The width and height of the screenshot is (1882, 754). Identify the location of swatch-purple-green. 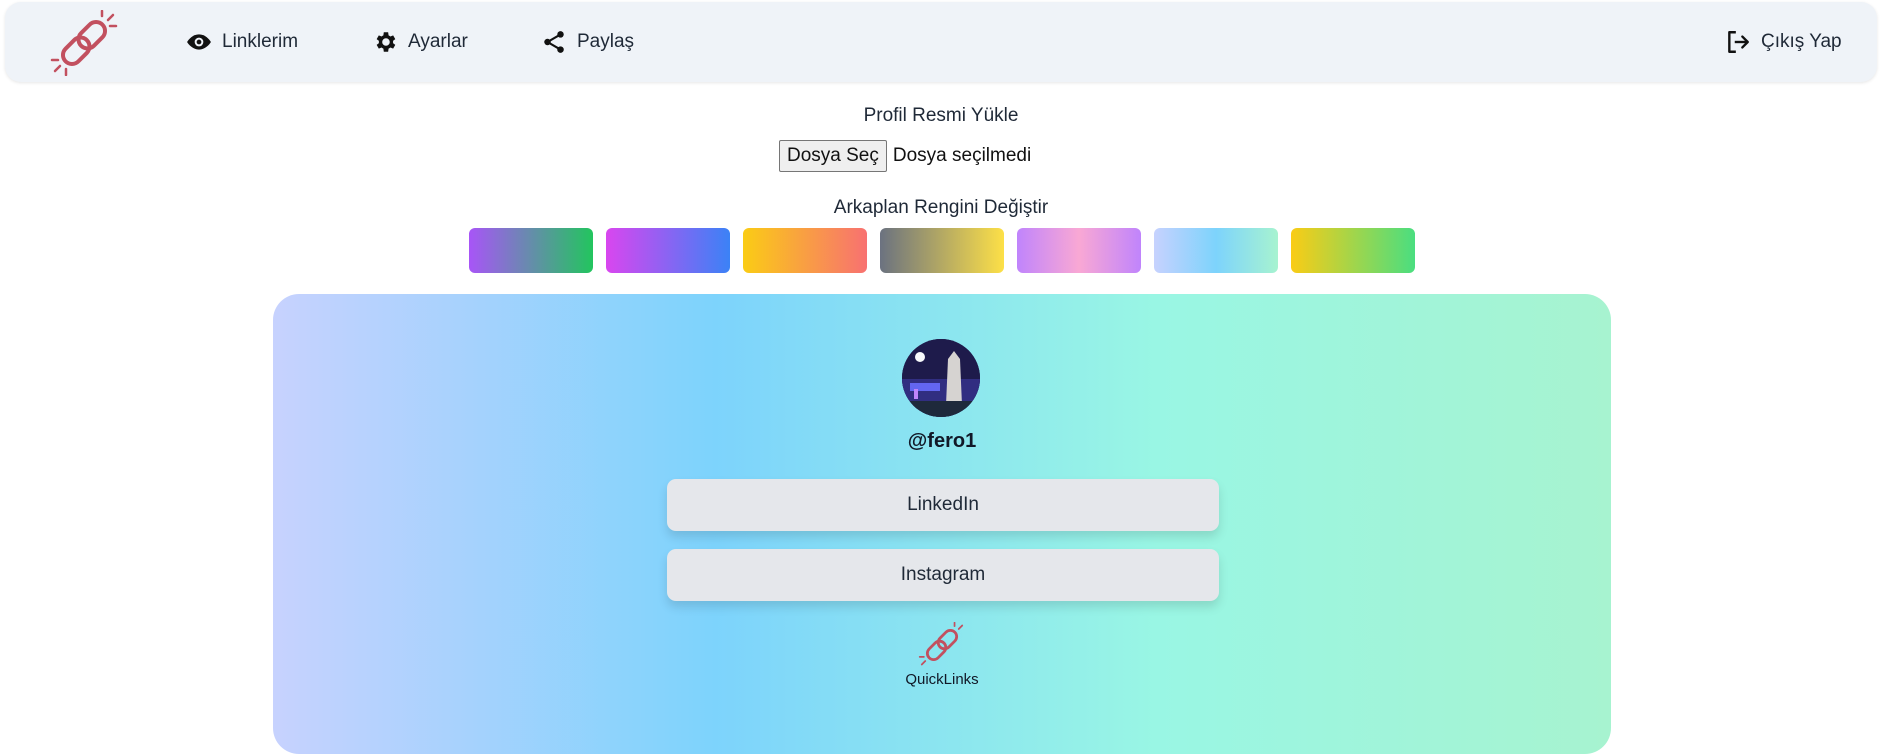
(531, 250).